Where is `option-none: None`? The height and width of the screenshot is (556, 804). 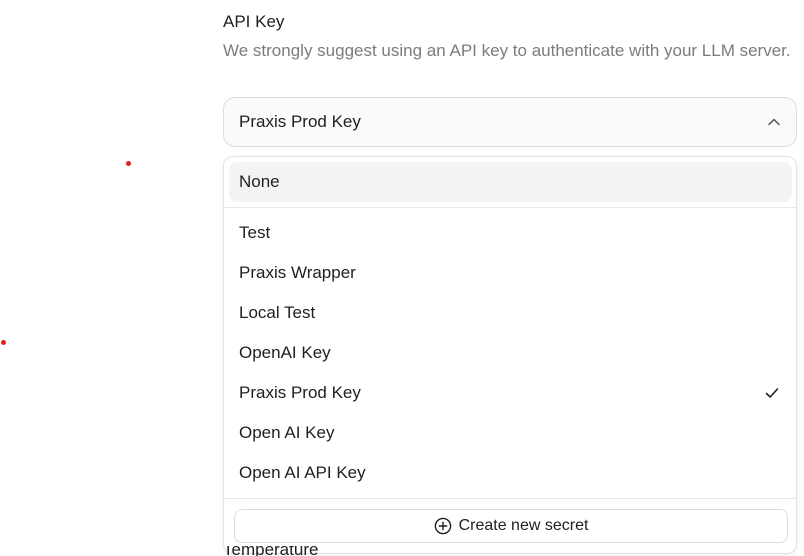
option-none: None is located at coordinates (510, 182).